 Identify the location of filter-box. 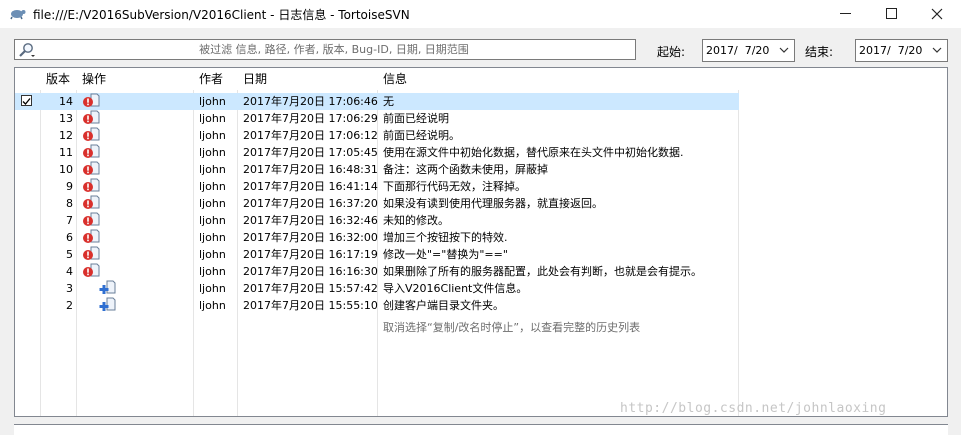
(325, 49).